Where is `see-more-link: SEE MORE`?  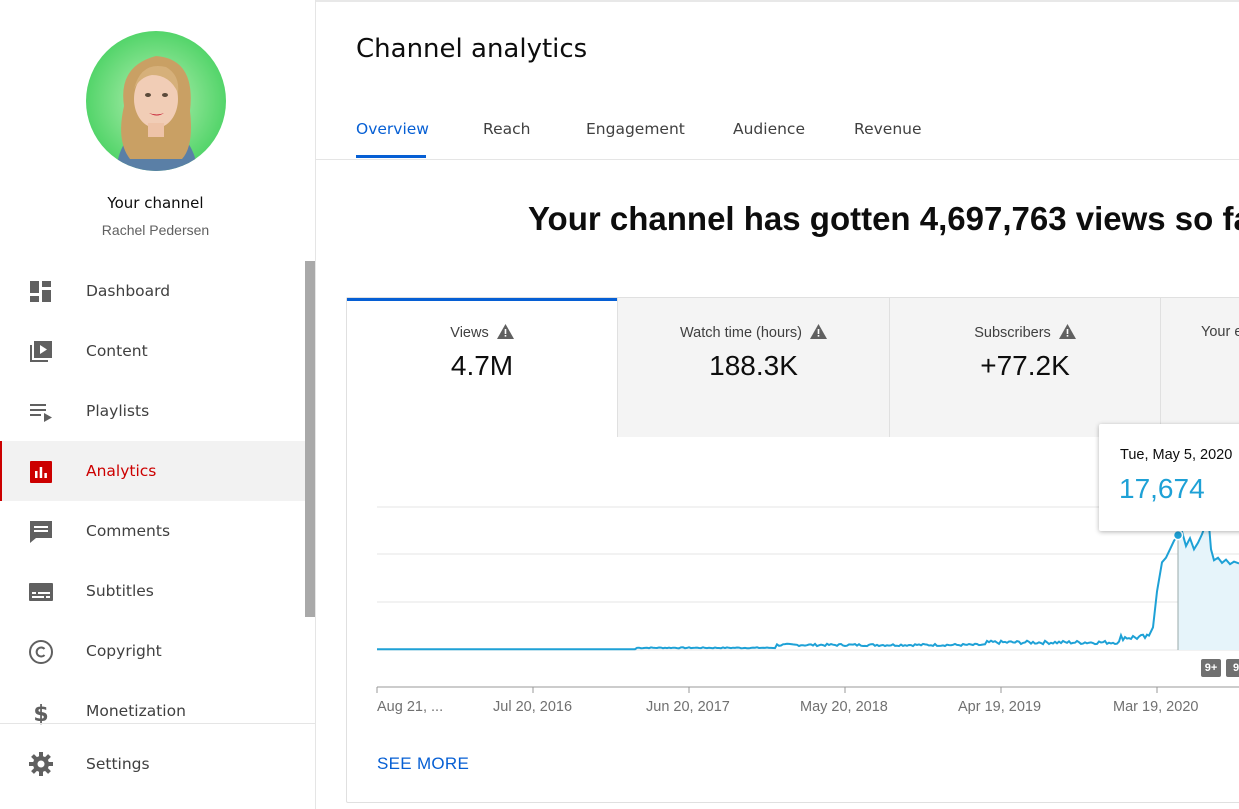
see-more-link: SEE MORE is located at coordinates (423, 764).